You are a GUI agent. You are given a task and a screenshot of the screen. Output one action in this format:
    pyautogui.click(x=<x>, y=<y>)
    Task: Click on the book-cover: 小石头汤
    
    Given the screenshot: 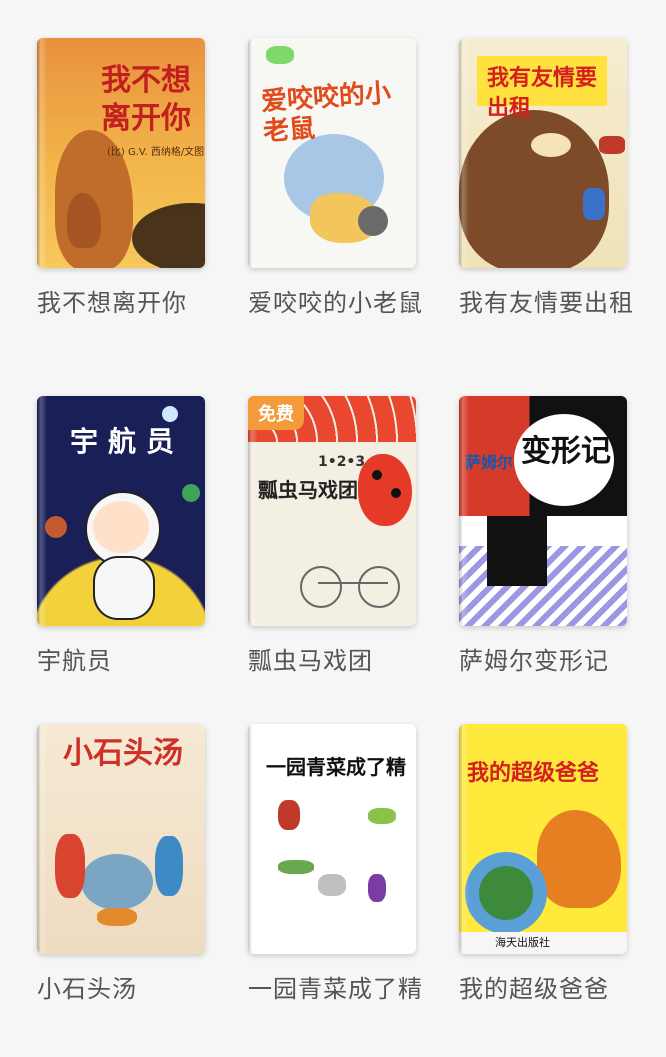 What is the action you would take?
    pyautogui.click(x=121, y=839)
    